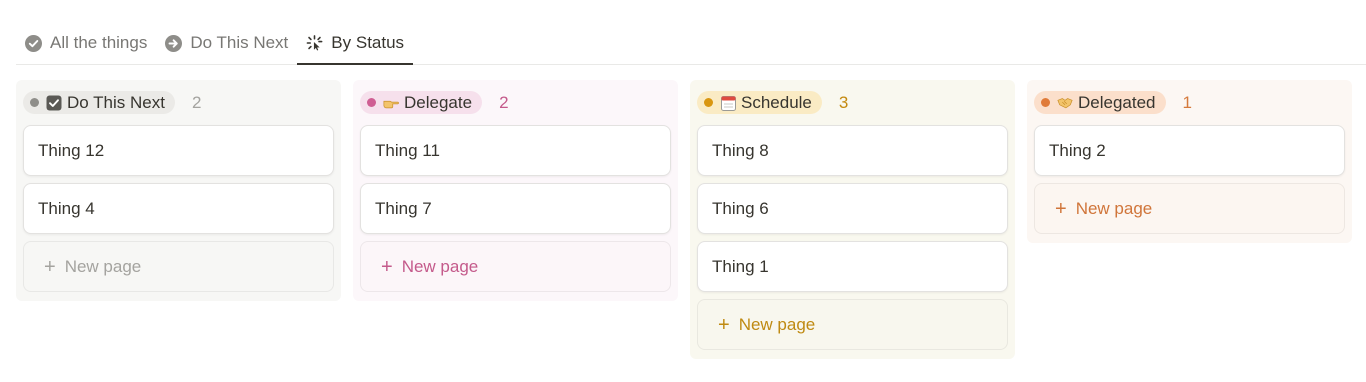 This screenshot has height=382, width=1366. What do you see at coordinates (1117, 102) in the screenshot?
I see `status-title: Delegated` at bounding box center [1117, 102].